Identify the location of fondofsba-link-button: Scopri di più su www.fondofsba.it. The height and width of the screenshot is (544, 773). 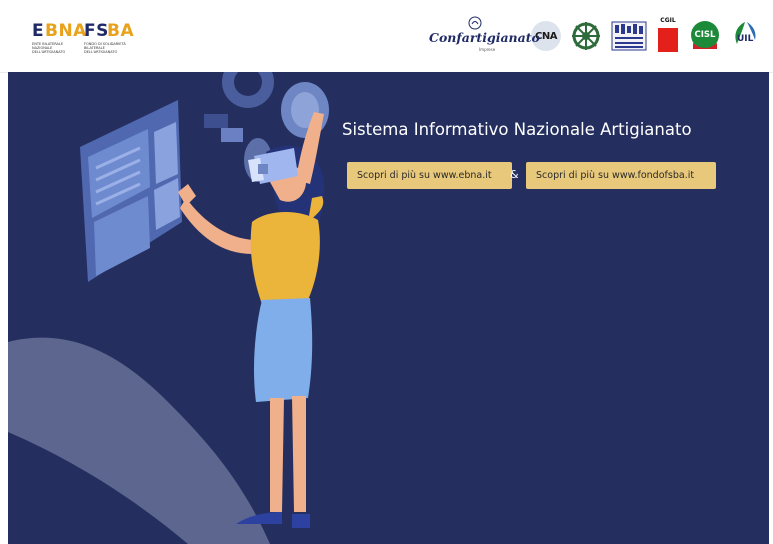
(621, 175).